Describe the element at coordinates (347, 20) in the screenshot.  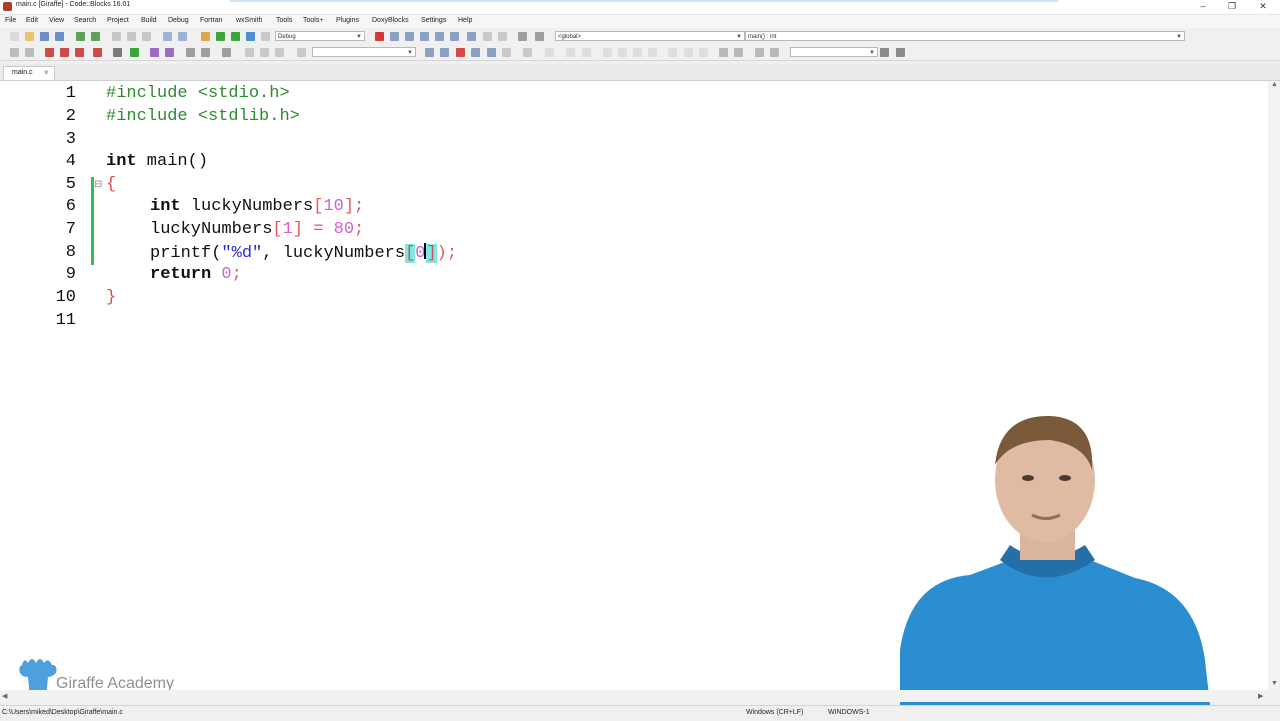
I see `menu-plugins: Plugins` at that location.